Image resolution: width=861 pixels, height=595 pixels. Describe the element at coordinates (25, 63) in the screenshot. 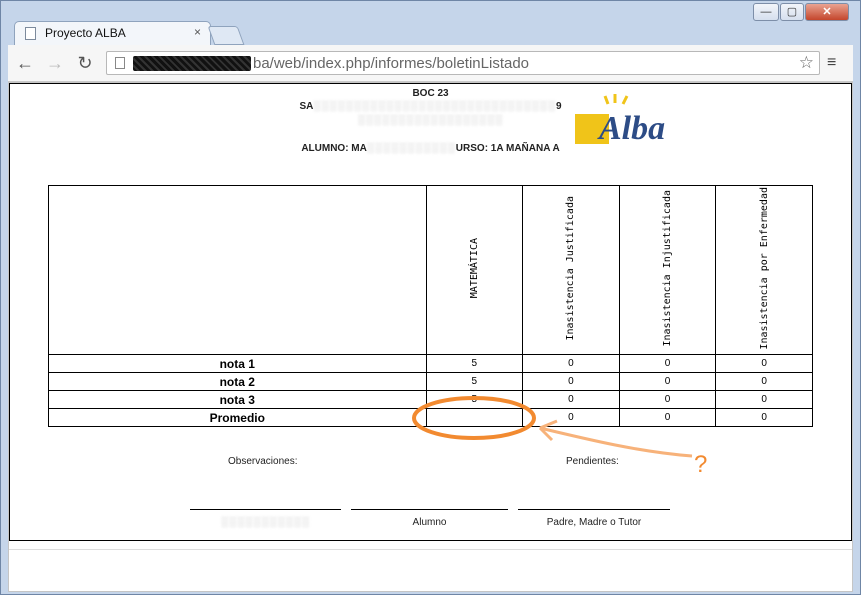

I see `back-icon: ←` at that location.